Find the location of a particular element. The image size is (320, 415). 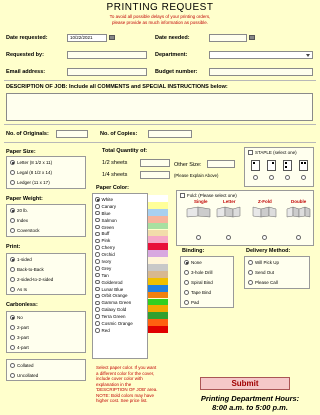

carbonless-option: 2-part is located at coordinates (19, 327).